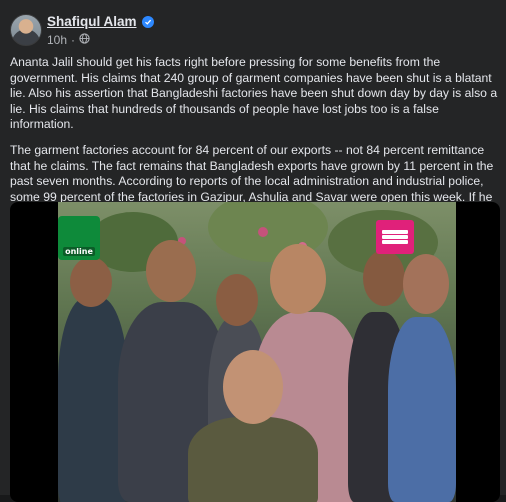  I want to click on author-avatar, so click(26, 30).